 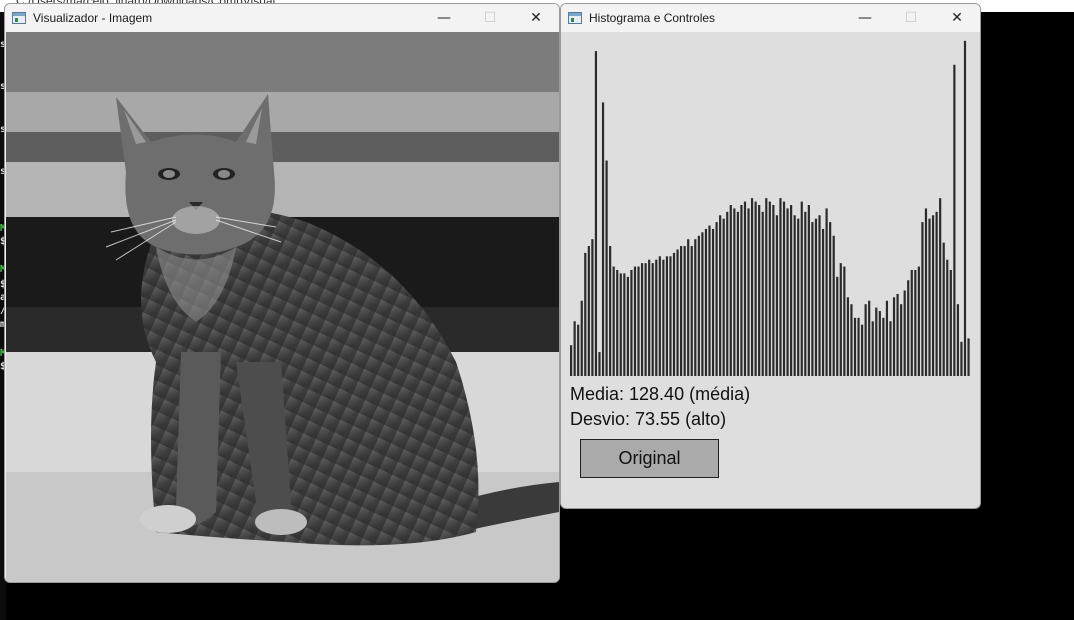 What do you see at coordinates (93, 18) in the screenshot?
I see `image-window-title: Visualizador - Imagem` at bounding box center [93, 18].